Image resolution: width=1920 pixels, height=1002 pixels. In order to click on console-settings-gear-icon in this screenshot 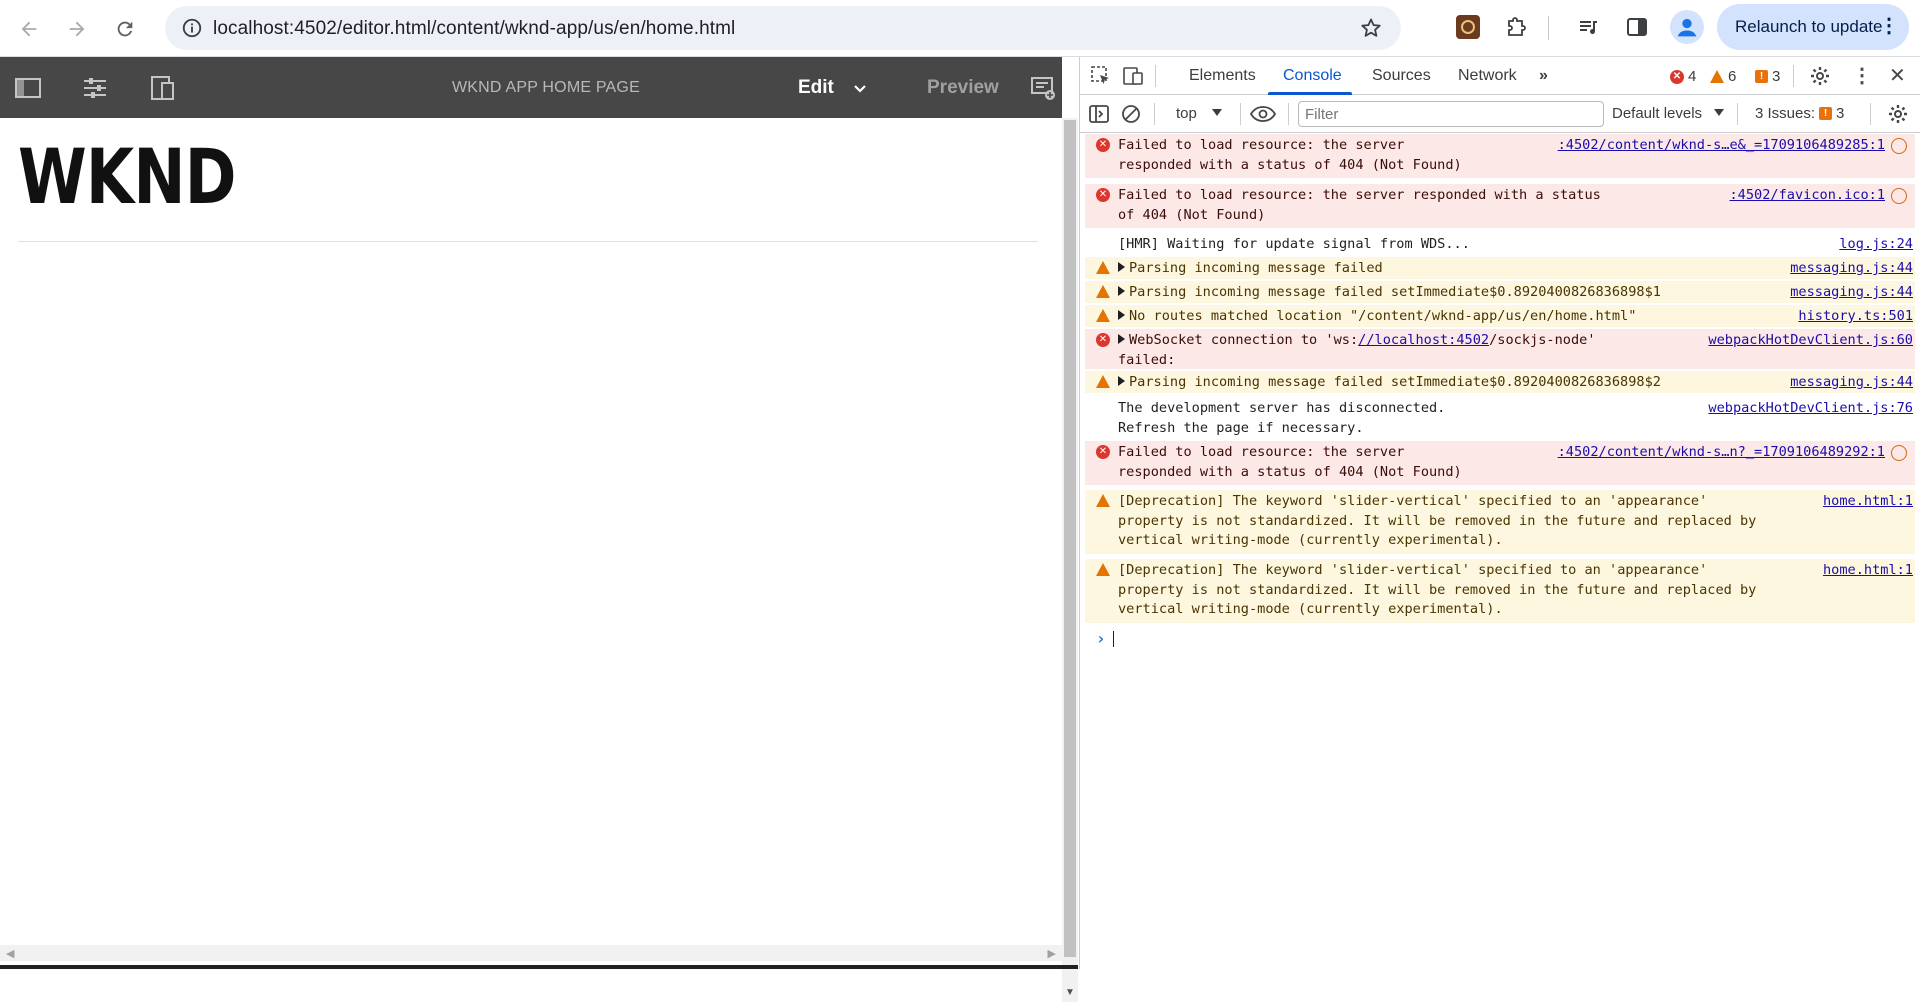, I will do `click(1898, 114)`.